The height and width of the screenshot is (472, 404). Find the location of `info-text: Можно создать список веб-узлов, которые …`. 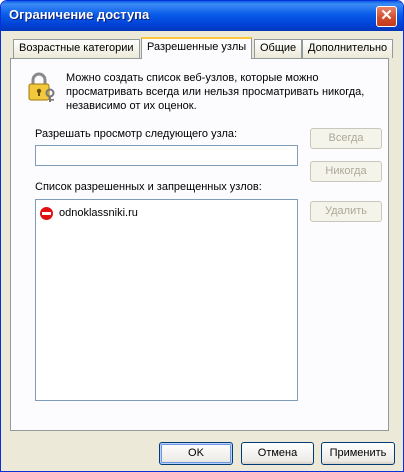

info-text: Можно создать список веб-узлов, которые … is located at coordinates (215, 92).